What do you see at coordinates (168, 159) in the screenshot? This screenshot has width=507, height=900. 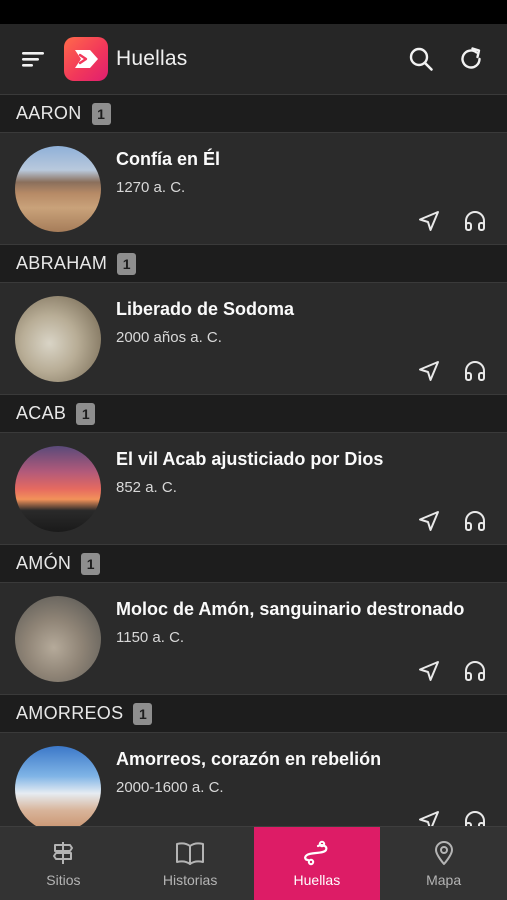 I see `item-title: Confía en Él` at bounding box center [168, 159].